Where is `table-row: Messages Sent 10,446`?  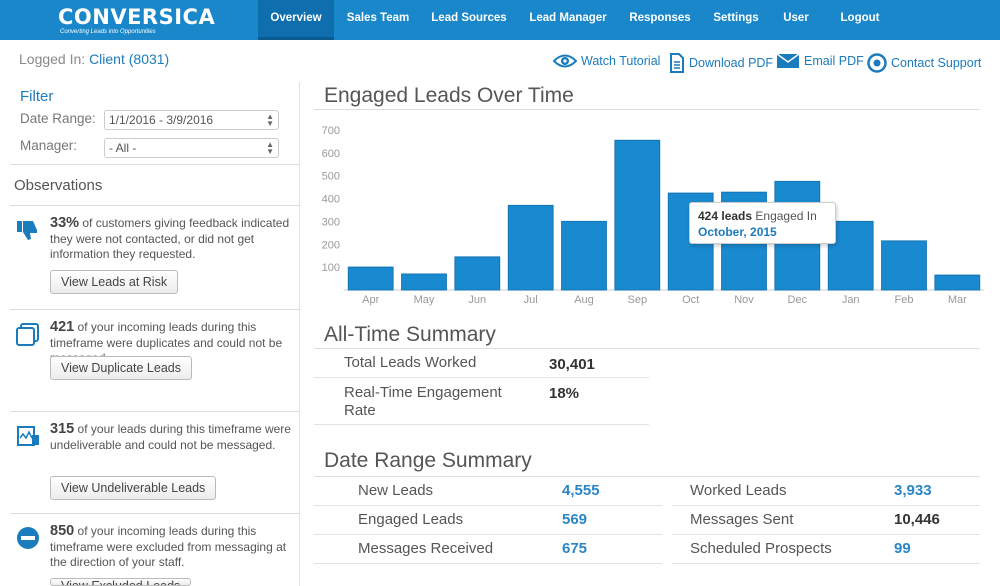 table-row: Messages Sent 10,446 is located at coordinates (826, 520).